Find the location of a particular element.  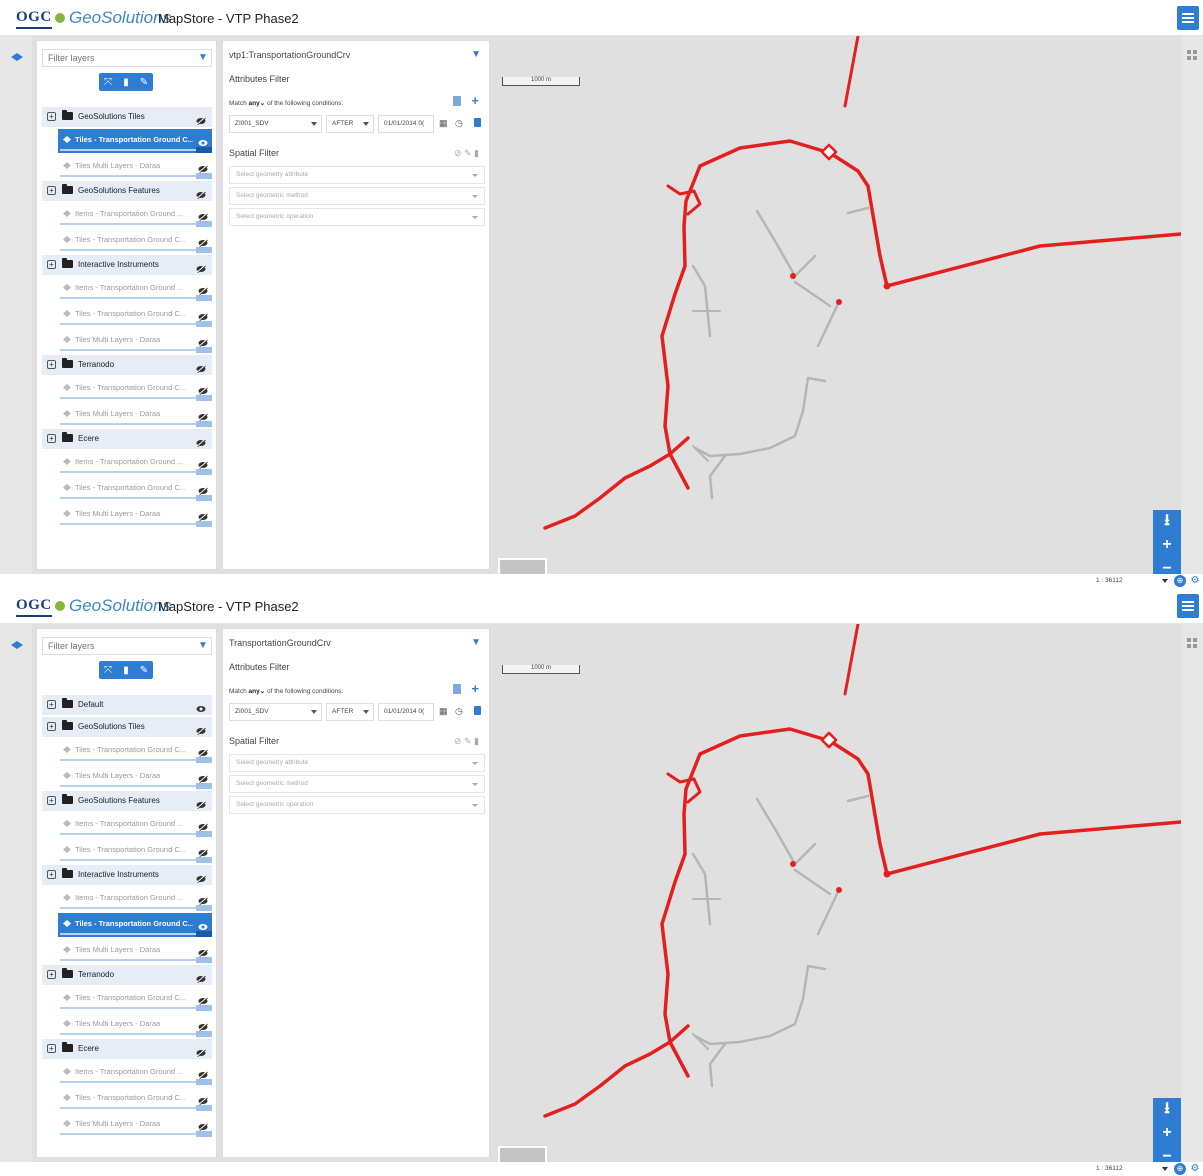

layer-group: + GeoSolutions Features is located at coordinates (127, 191).